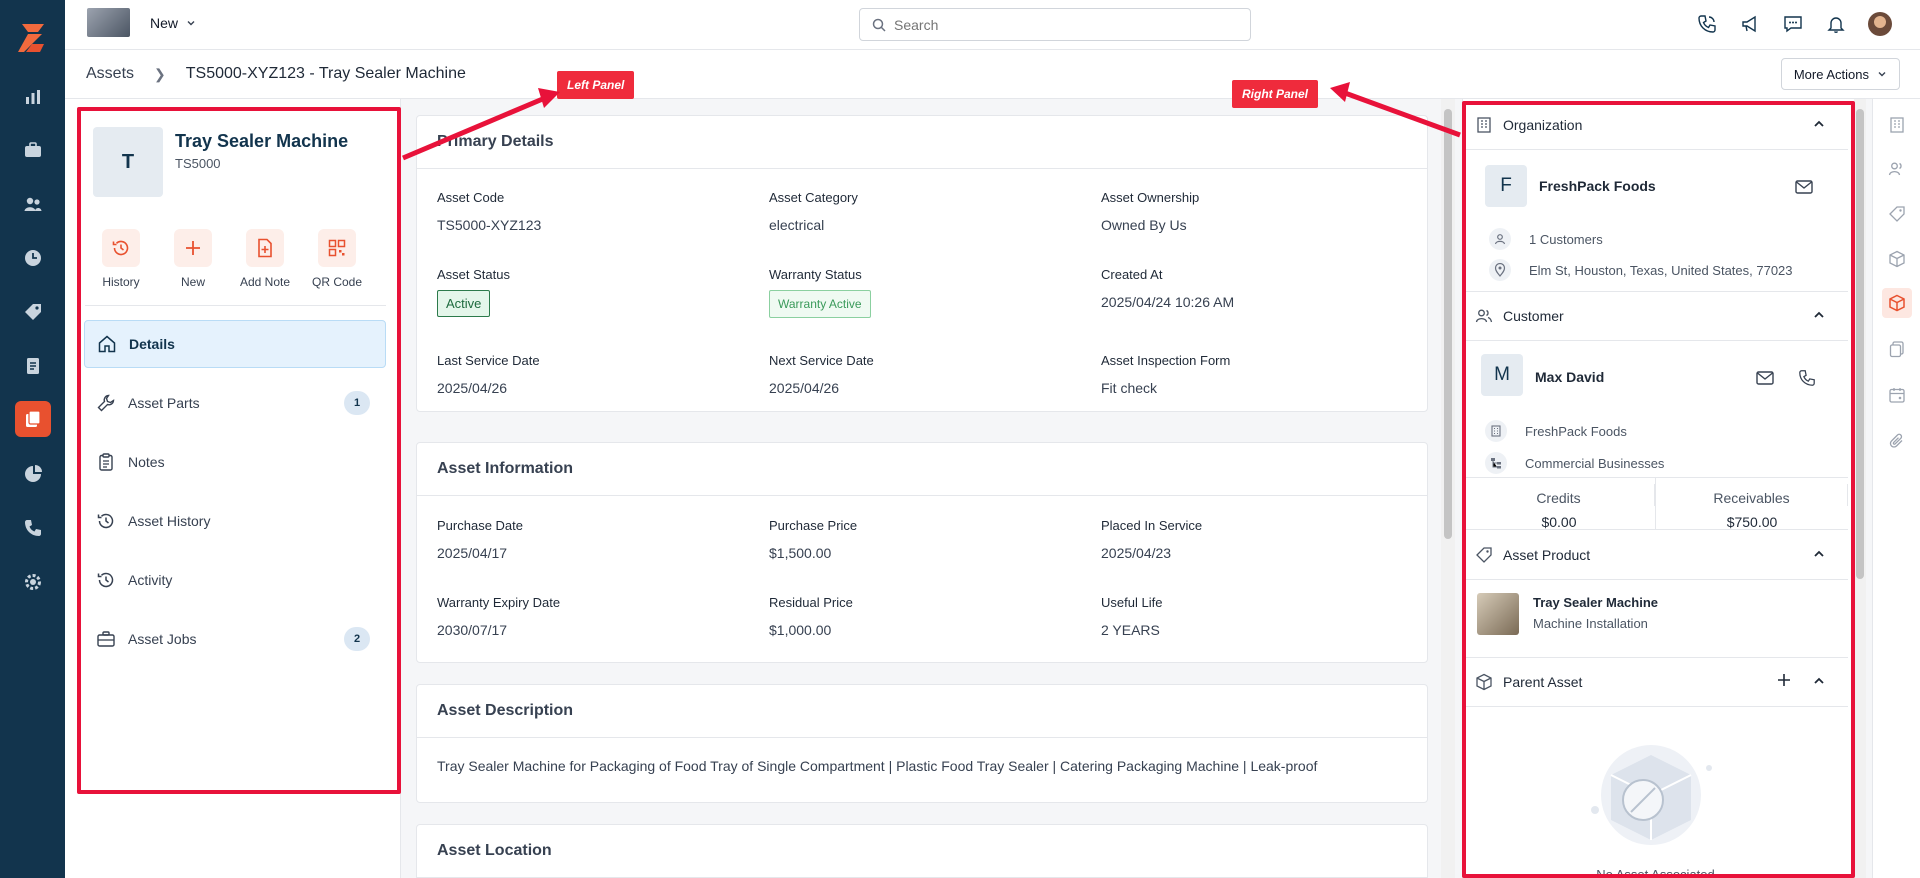 This screenshot has height=878, width=1920. What do you see at coordinates (1166, 360) in the screenshot?
I see `field-label: Asset Inspection Form` at bounding box center [1166, 360].